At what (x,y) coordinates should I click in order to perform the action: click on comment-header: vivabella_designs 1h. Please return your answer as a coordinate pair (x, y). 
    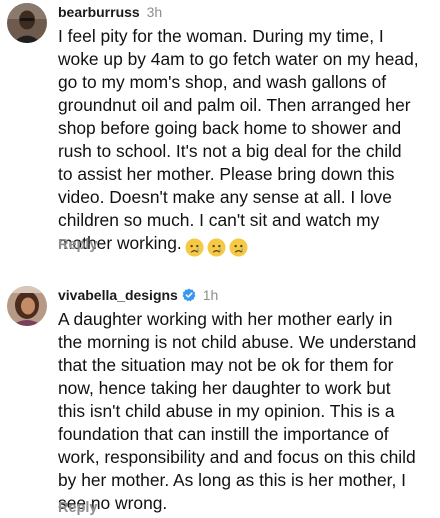
    Looking at the image, I should click on (138, 295).